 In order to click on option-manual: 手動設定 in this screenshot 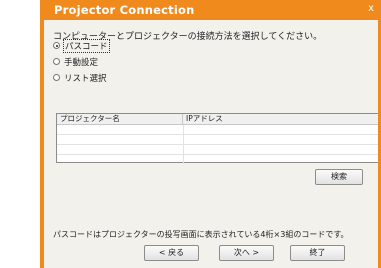, I will do `click(75, 61)`.